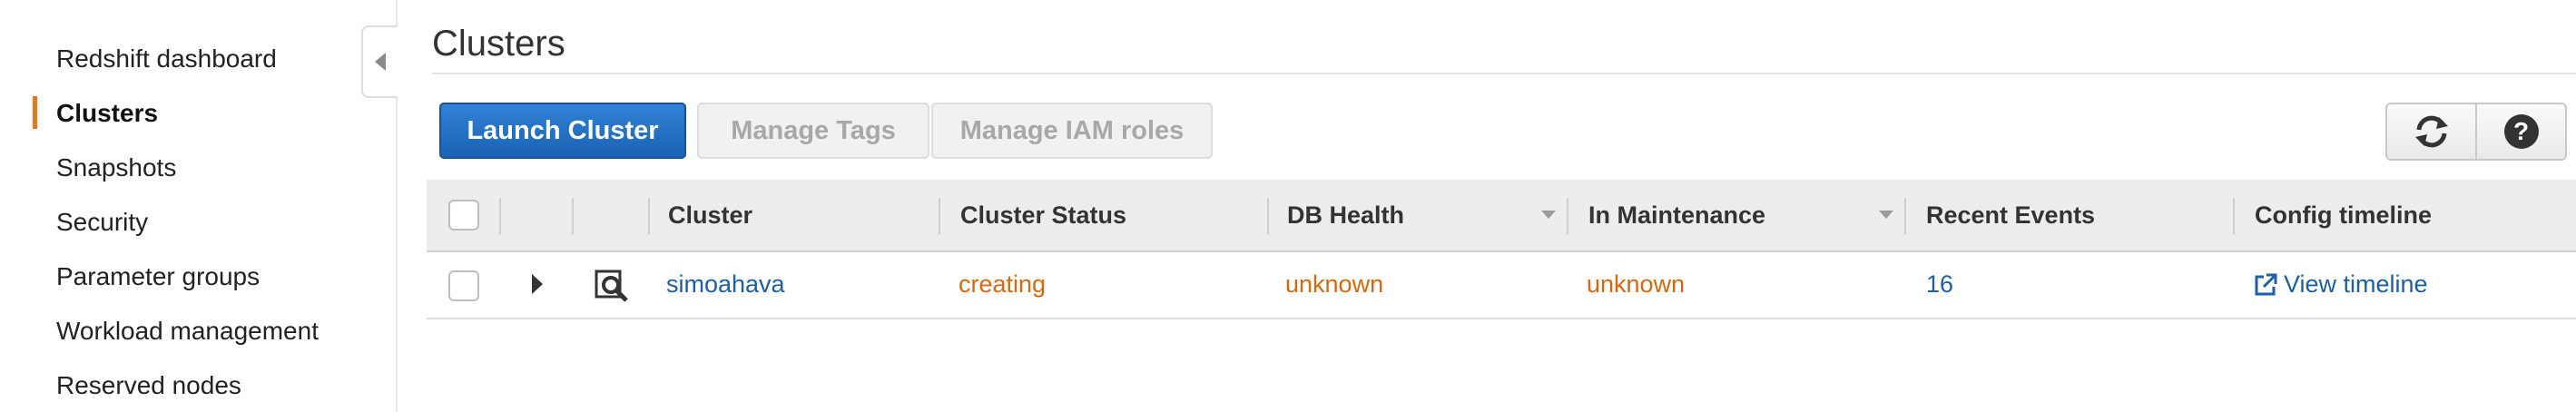  I want to click on sidebar-item-workload-management: Workload management, so click(187, 331).